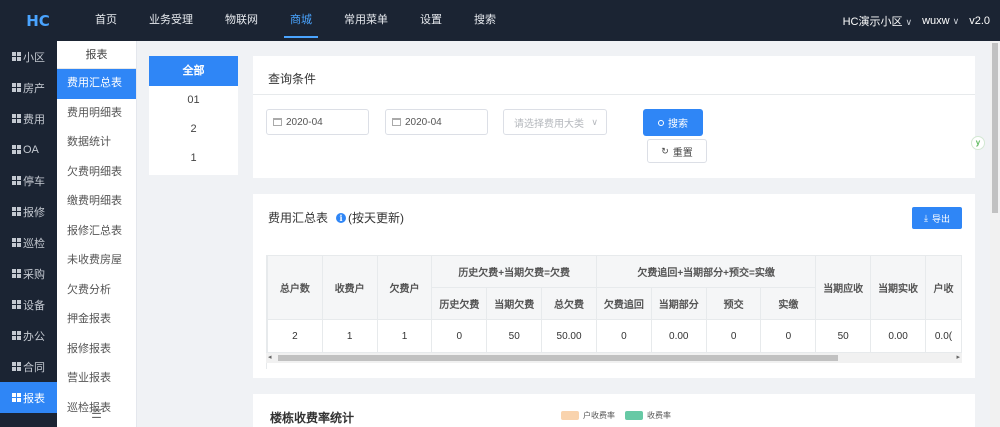  I want to click on sidebar-item-contract: 合同, so click(28, 366).